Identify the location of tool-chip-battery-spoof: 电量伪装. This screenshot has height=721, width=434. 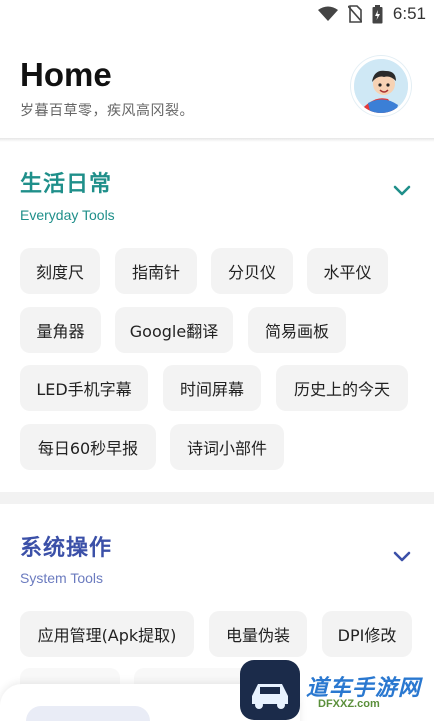
(258, 634).